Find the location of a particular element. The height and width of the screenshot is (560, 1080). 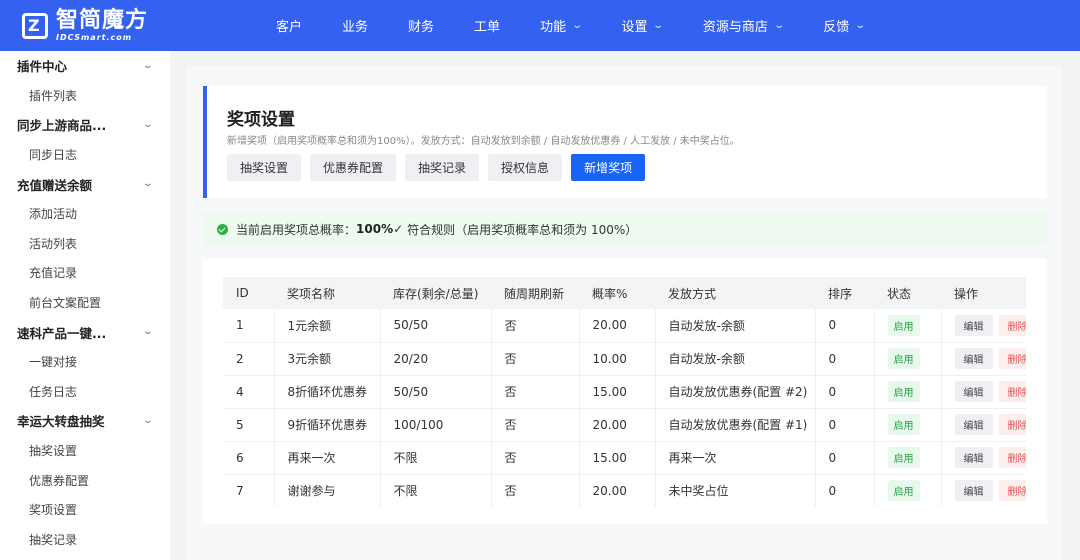

nav-item-1: 业务 is located at coordinates (355, 25).